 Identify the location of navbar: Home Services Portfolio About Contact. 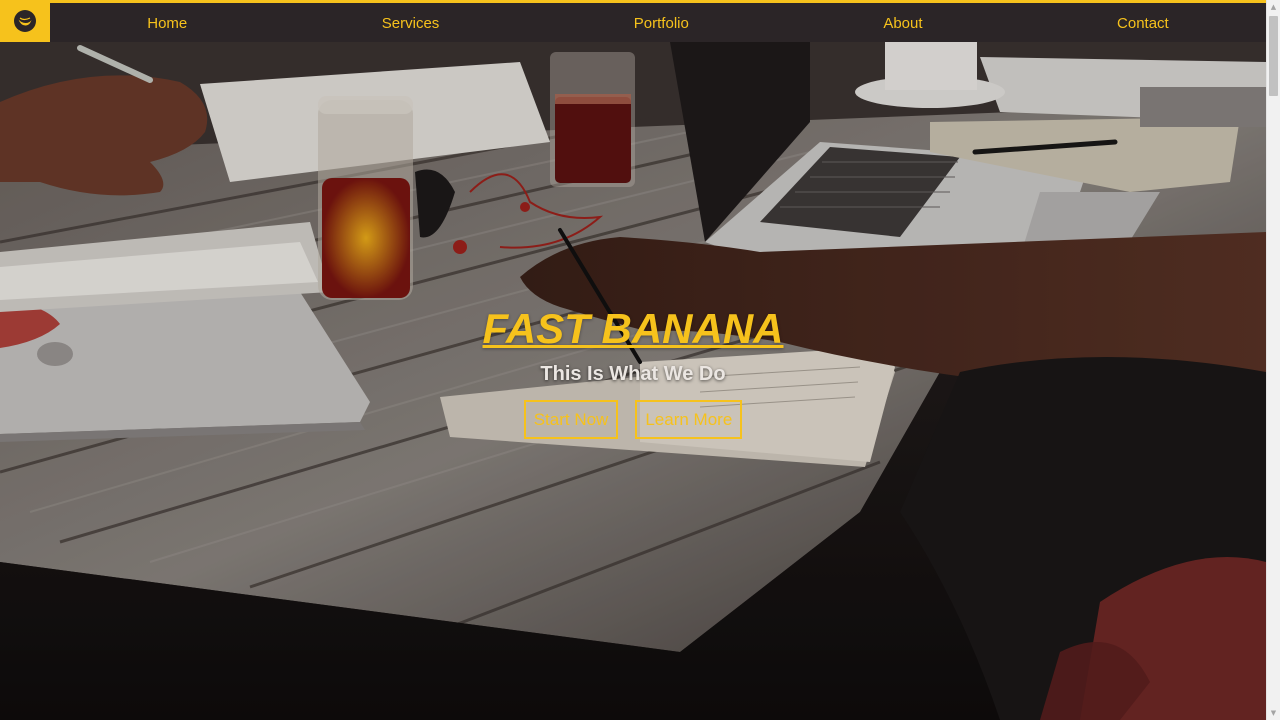
(633, 21).